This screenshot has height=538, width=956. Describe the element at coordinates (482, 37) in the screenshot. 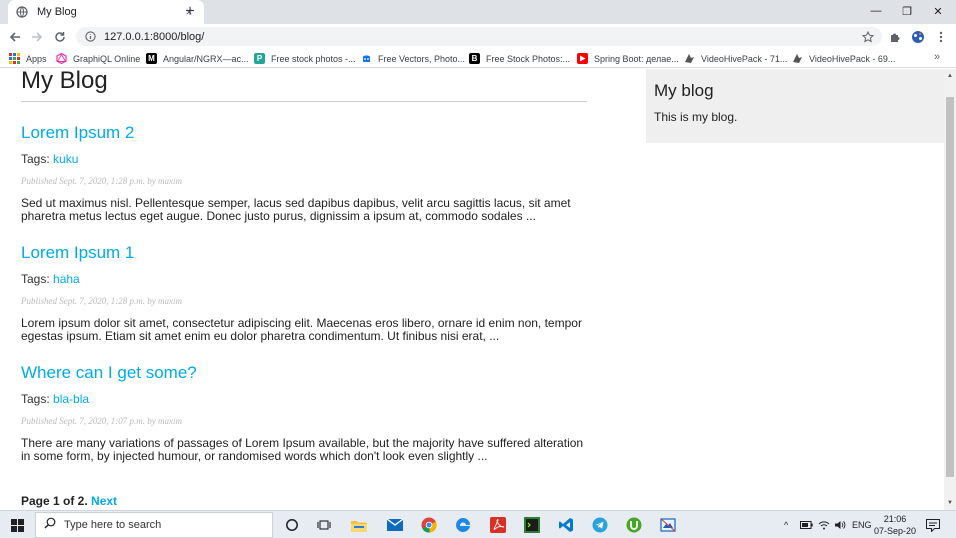

I see `url-text: 127.0.0.1:8000/blog/` at that location.